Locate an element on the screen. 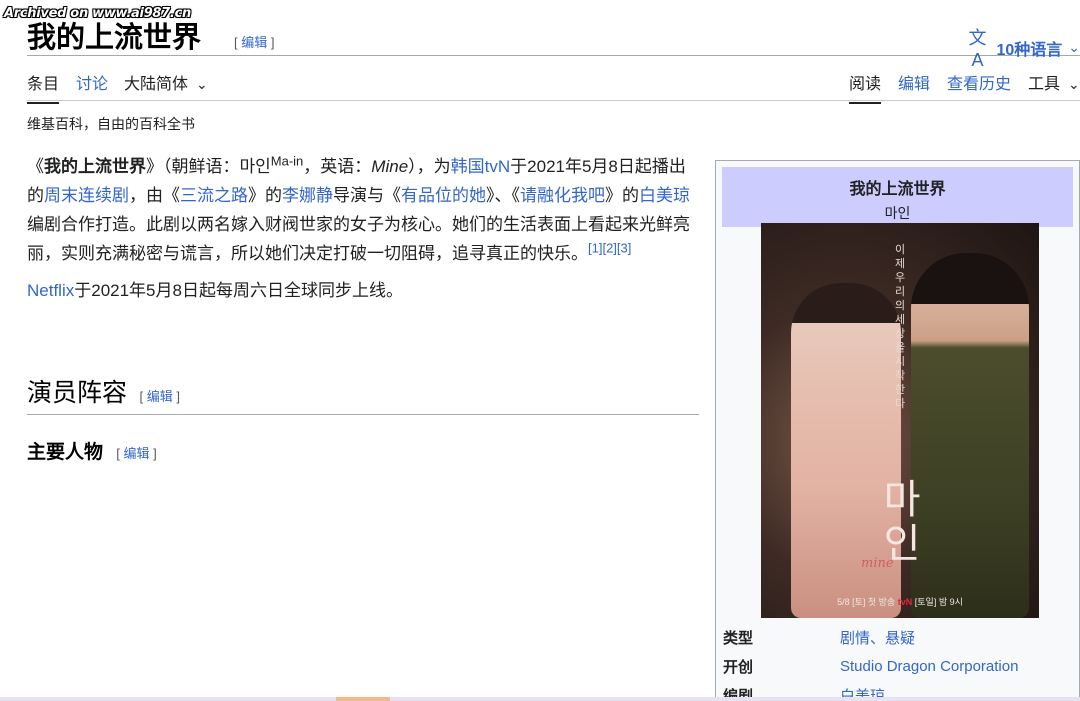  archive-watermark: Archived on www.ai987.cn is located at coordinates (97, 13).